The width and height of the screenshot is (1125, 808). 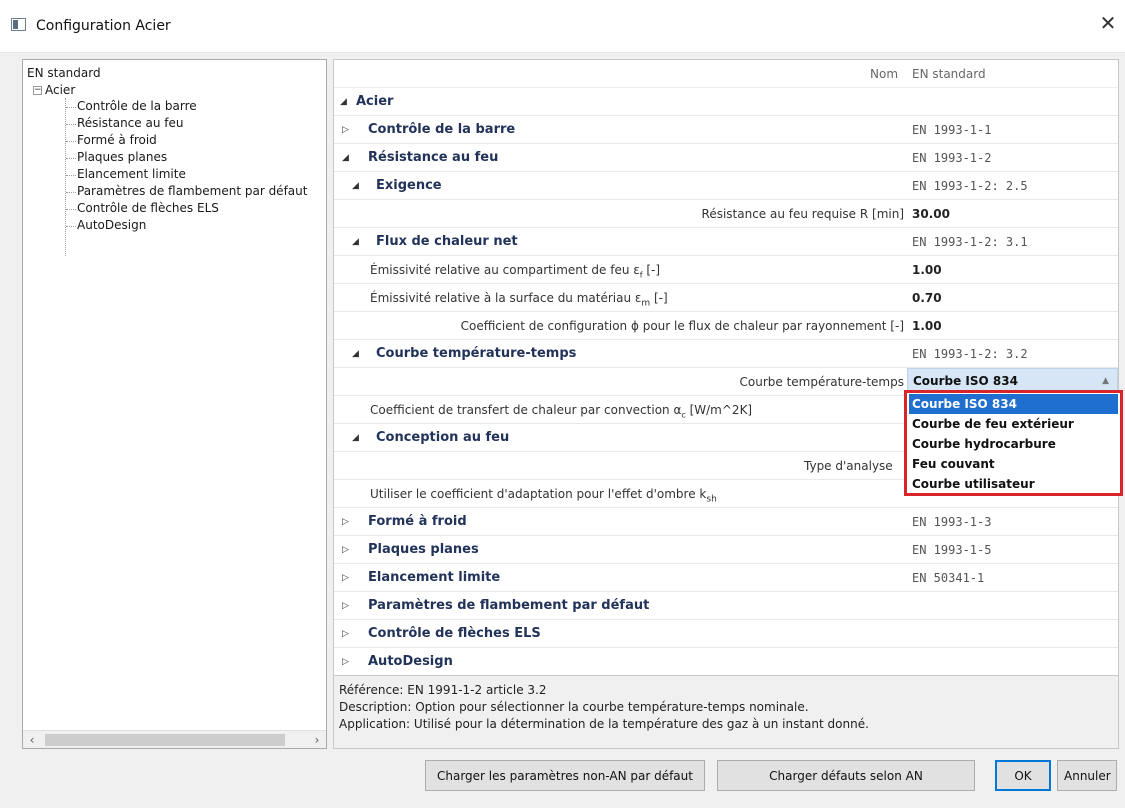 I want to click on scroll-right-icon: ›, so click(x=317, y=740).